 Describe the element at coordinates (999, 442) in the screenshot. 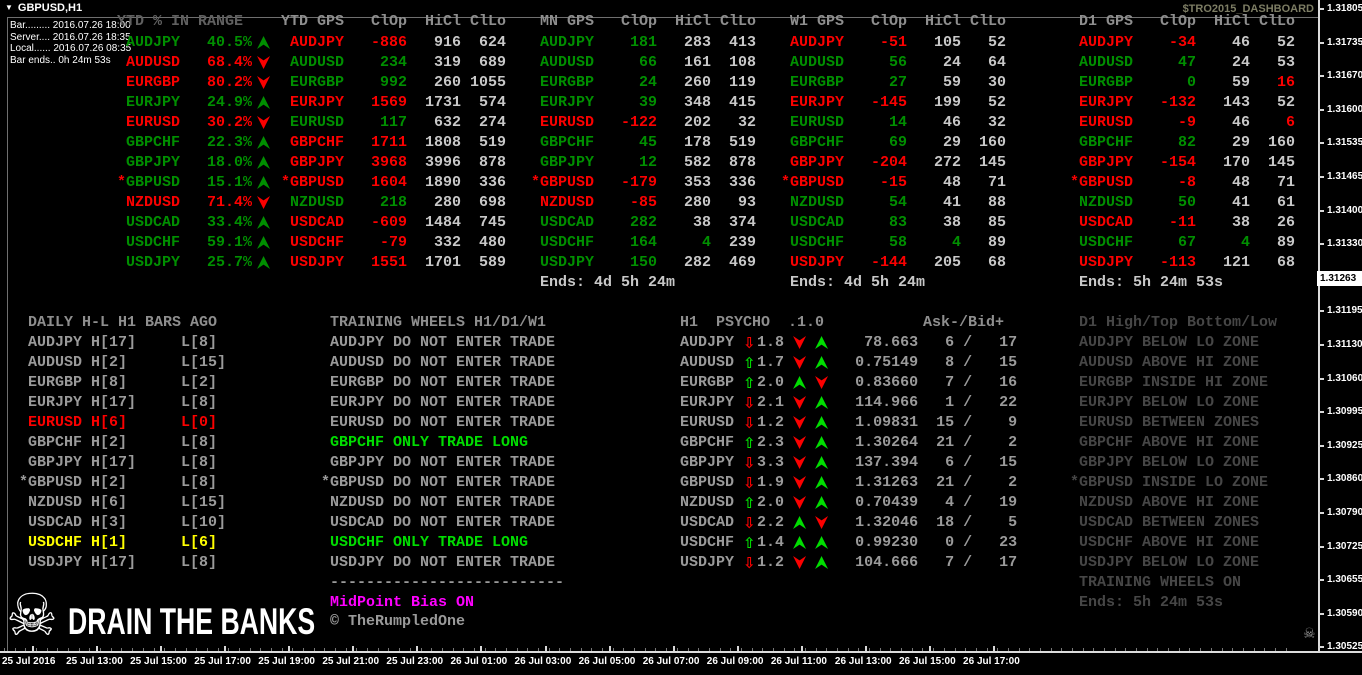

I see `bid-count: 2` at that location.